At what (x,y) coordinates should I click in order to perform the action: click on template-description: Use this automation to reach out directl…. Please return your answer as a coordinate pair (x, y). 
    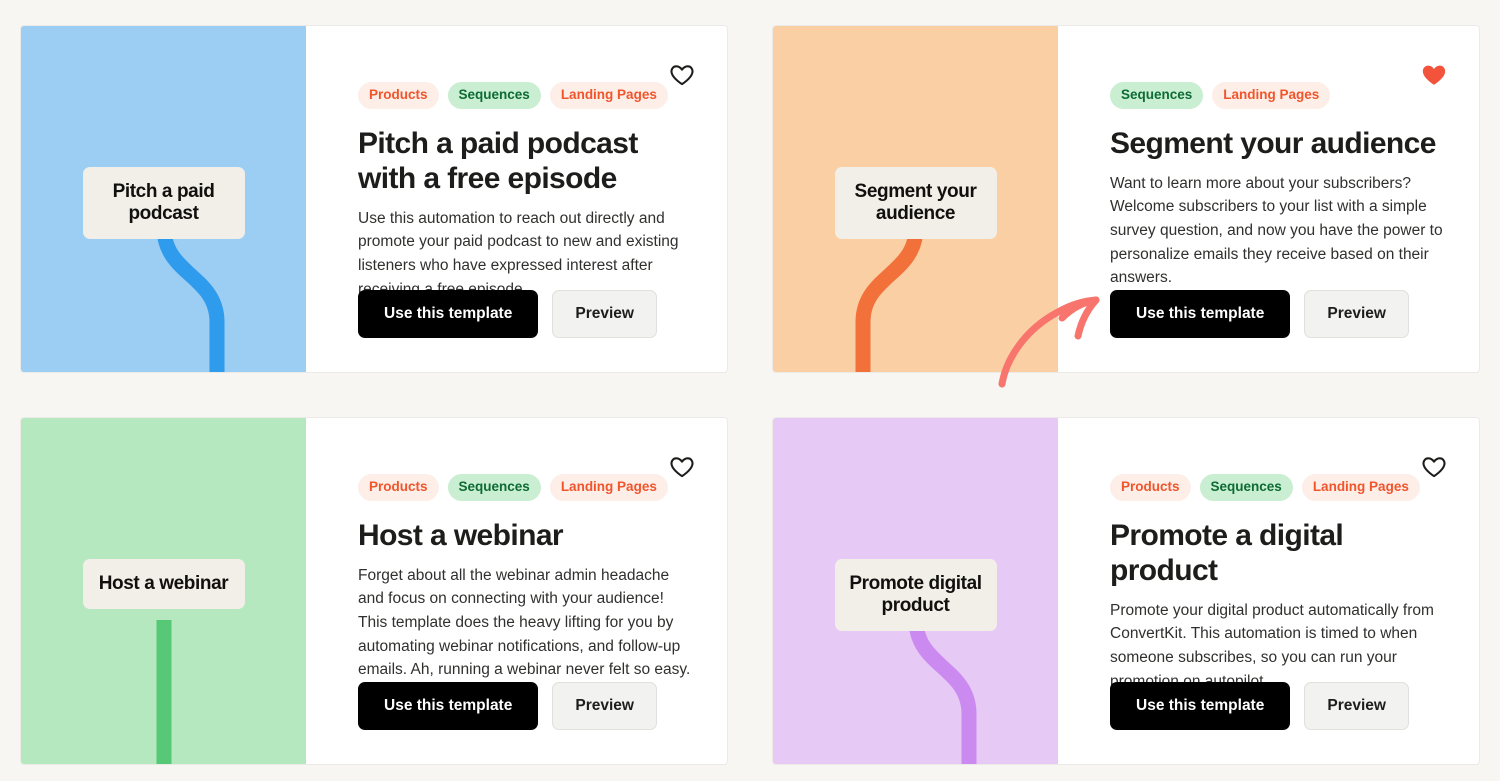
    Looking at the image, I should click on (518, 253).